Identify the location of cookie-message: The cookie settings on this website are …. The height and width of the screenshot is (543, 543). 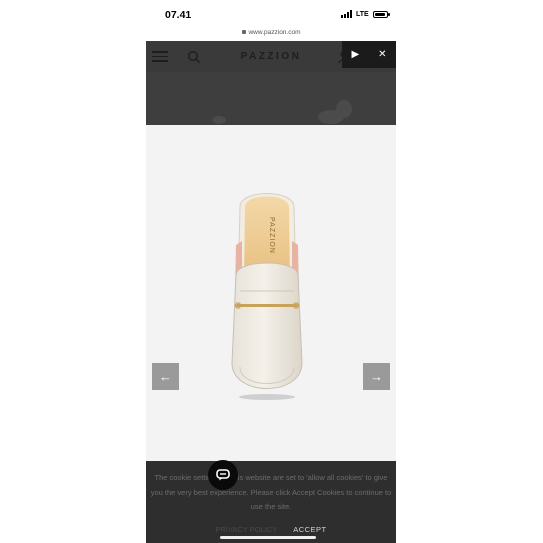
(271, 492).